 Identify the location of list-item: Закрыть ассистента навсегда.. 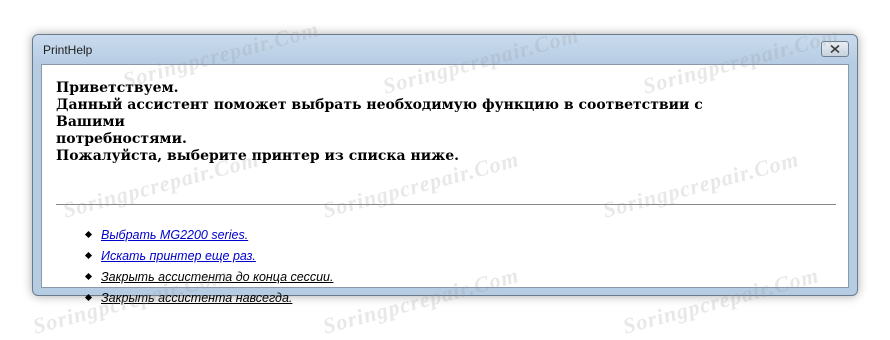
(208, 297).